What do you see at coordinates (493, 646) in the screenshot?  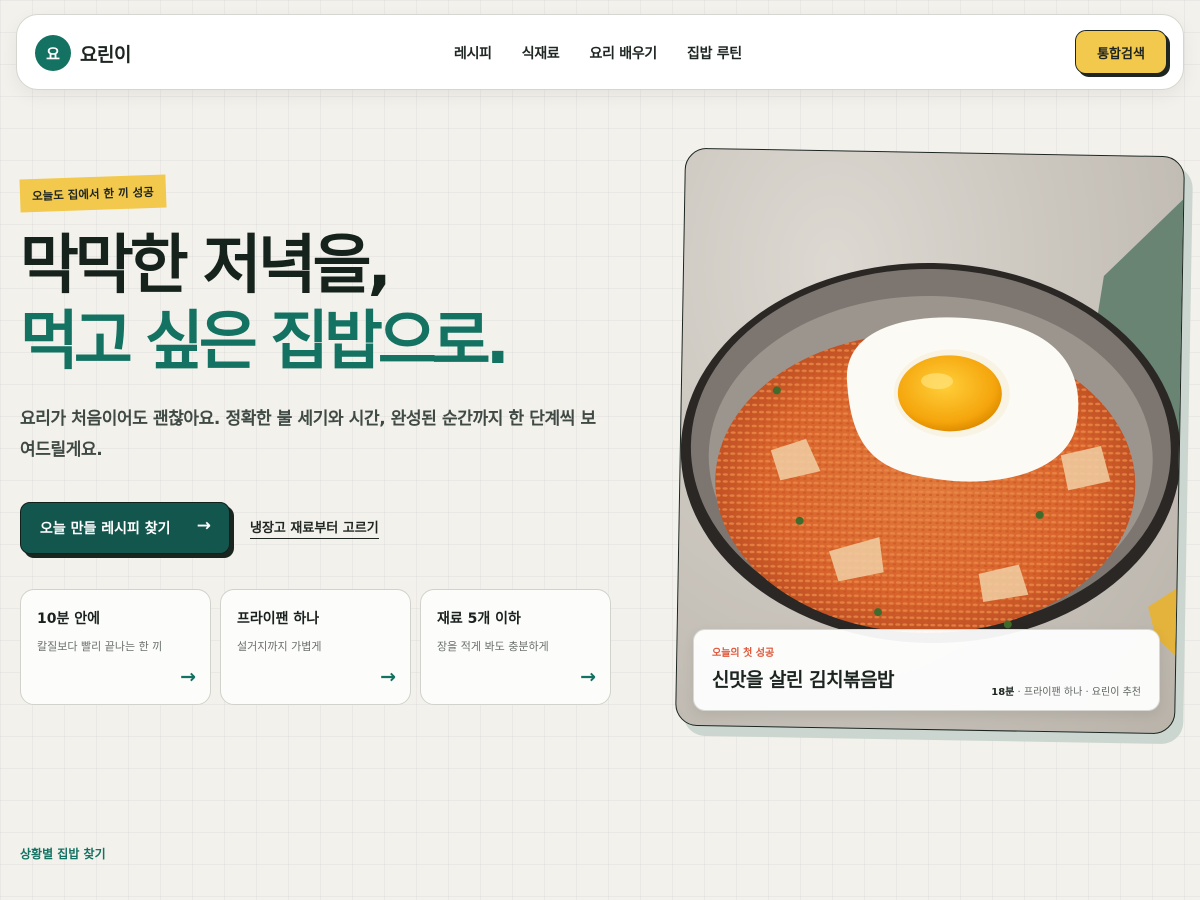 I see `card-desc: 장을 적게 봐도 충분하게` at bounding box center [493, 646].